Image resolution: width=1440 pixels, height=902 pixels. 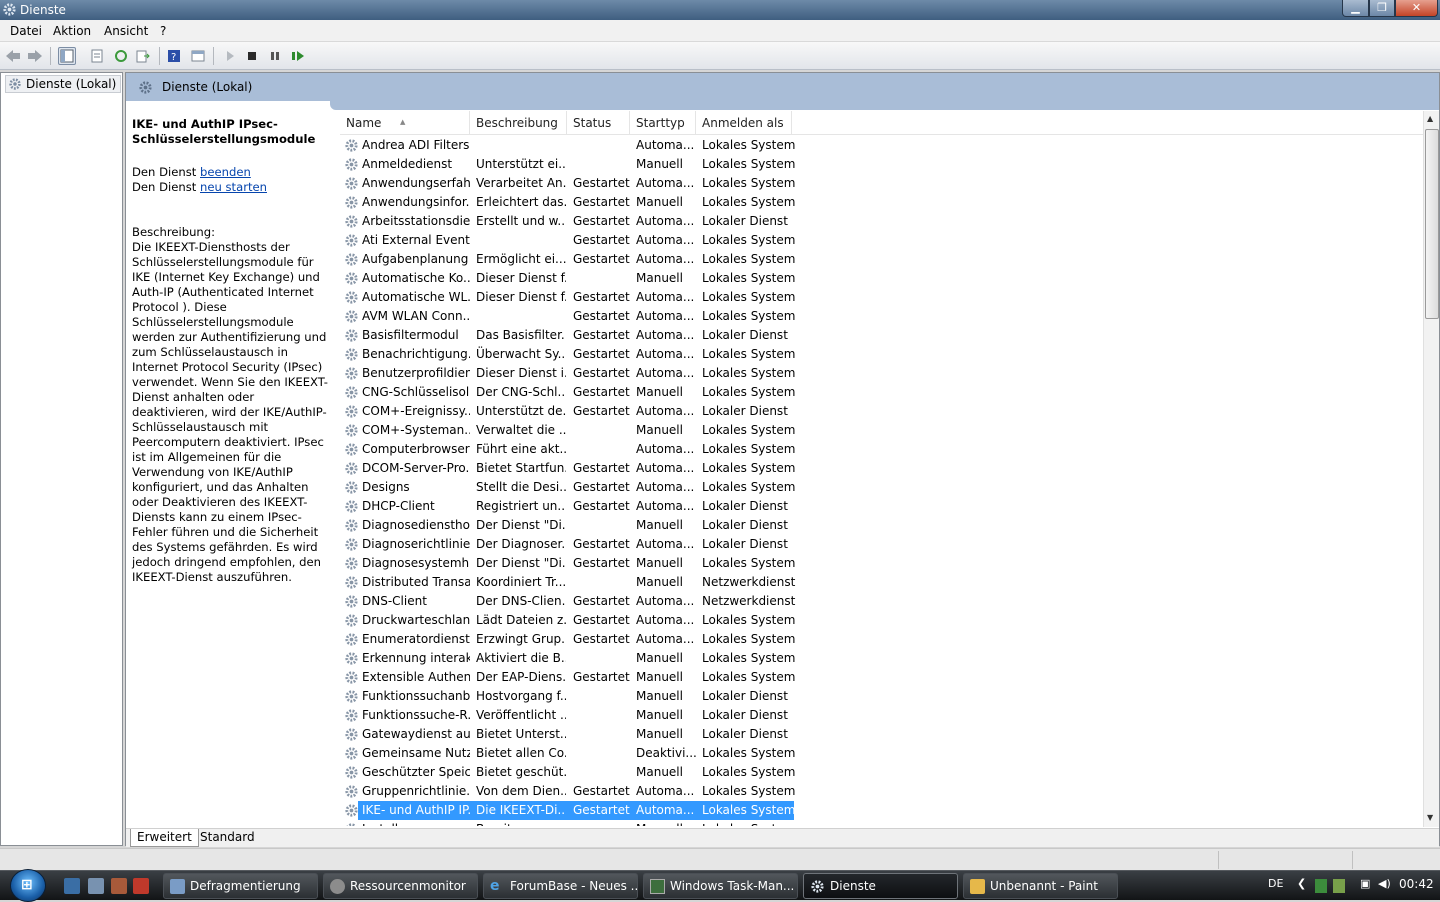 What do you see at coordinates (198, 56) in the screenshot?
I see `view-icon` at bounding box center [198, 56].